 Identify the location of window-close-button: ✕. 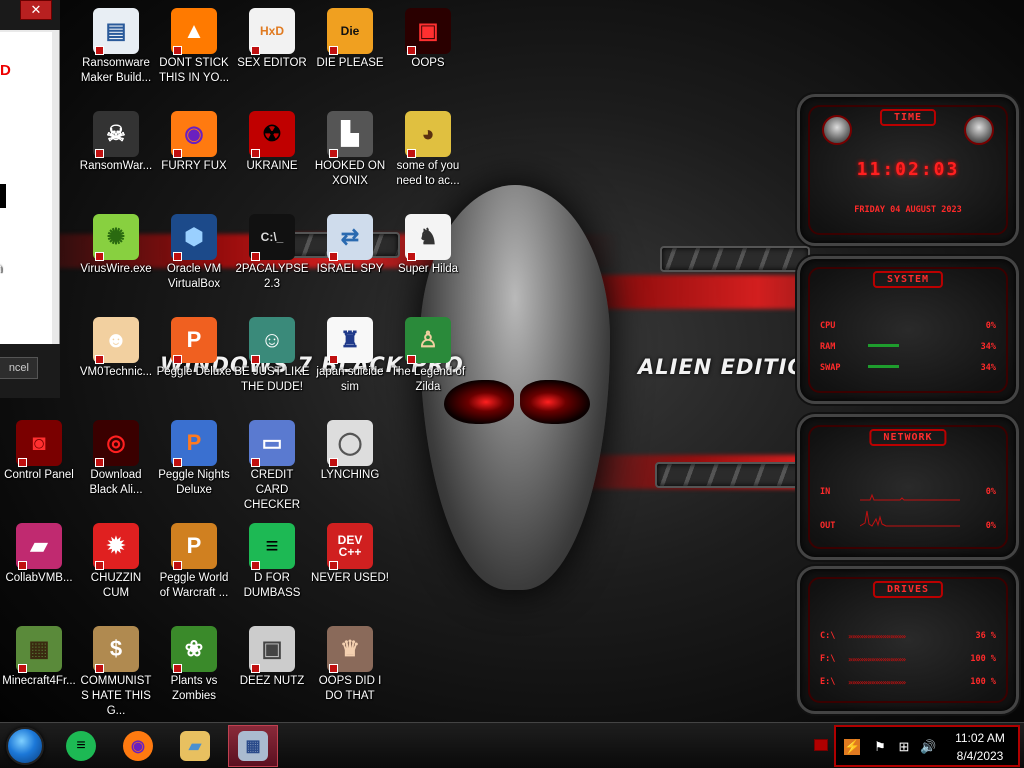
(36, 10).